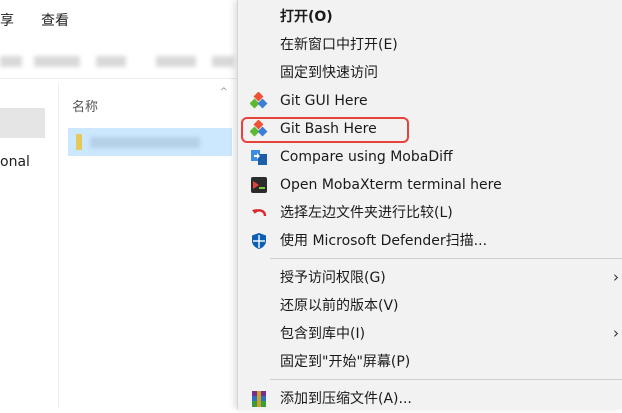 The width and height of the screenshot is (622, 413). What do you see at coordinates (306, 17) in the screenshot?
I see `menu-item-label: 打开(O)` at bounding box center [306, 17].